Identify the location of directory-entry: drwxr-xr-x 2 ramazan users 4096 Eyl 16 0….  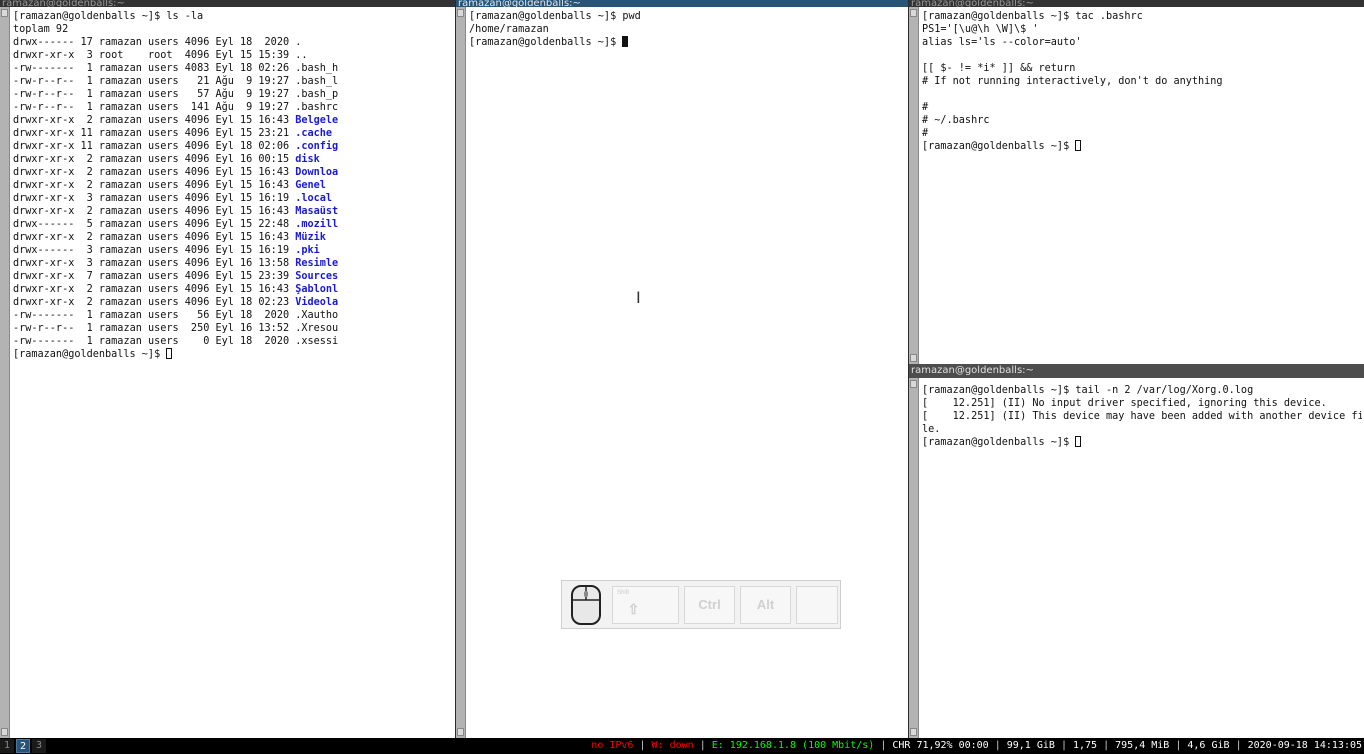
(233, 159).